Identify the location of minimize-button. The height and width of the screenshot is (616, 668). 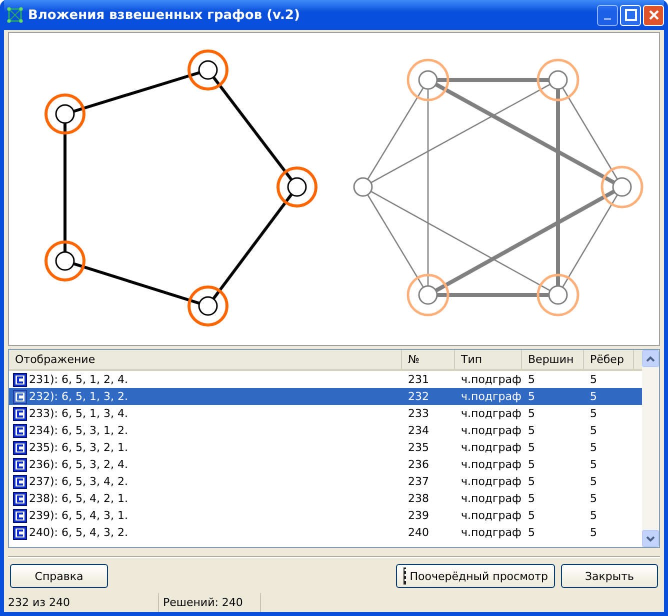
(607, 15).